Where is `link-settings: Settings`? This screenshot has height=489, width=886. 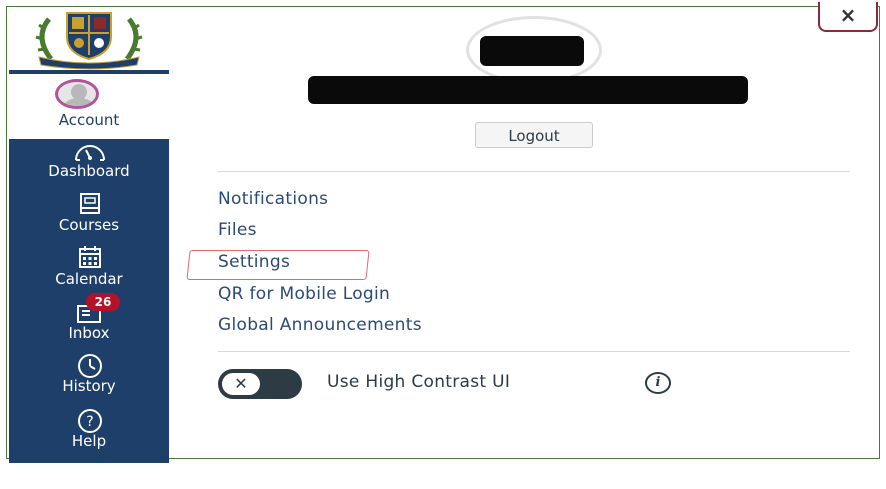
link-settings: Settings is located at coordinates (254, 262).